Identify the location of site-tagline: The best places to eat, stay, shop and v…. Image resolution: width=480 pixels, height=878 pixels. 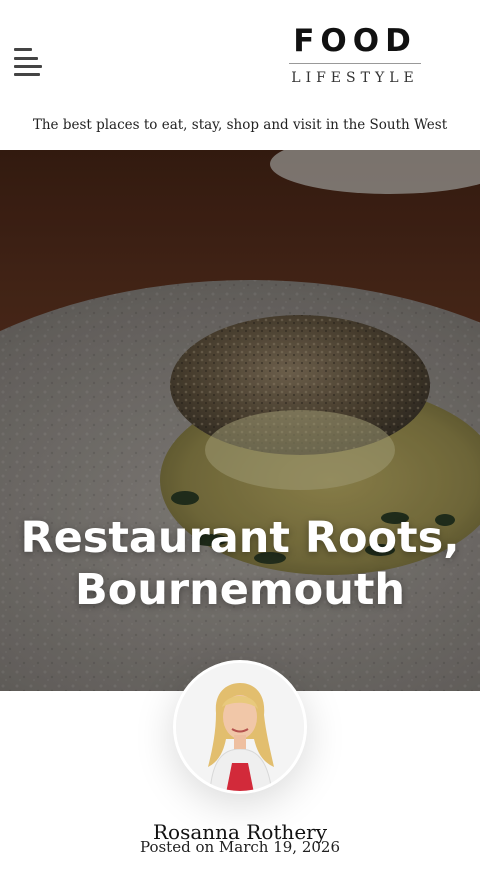
(240, 125).